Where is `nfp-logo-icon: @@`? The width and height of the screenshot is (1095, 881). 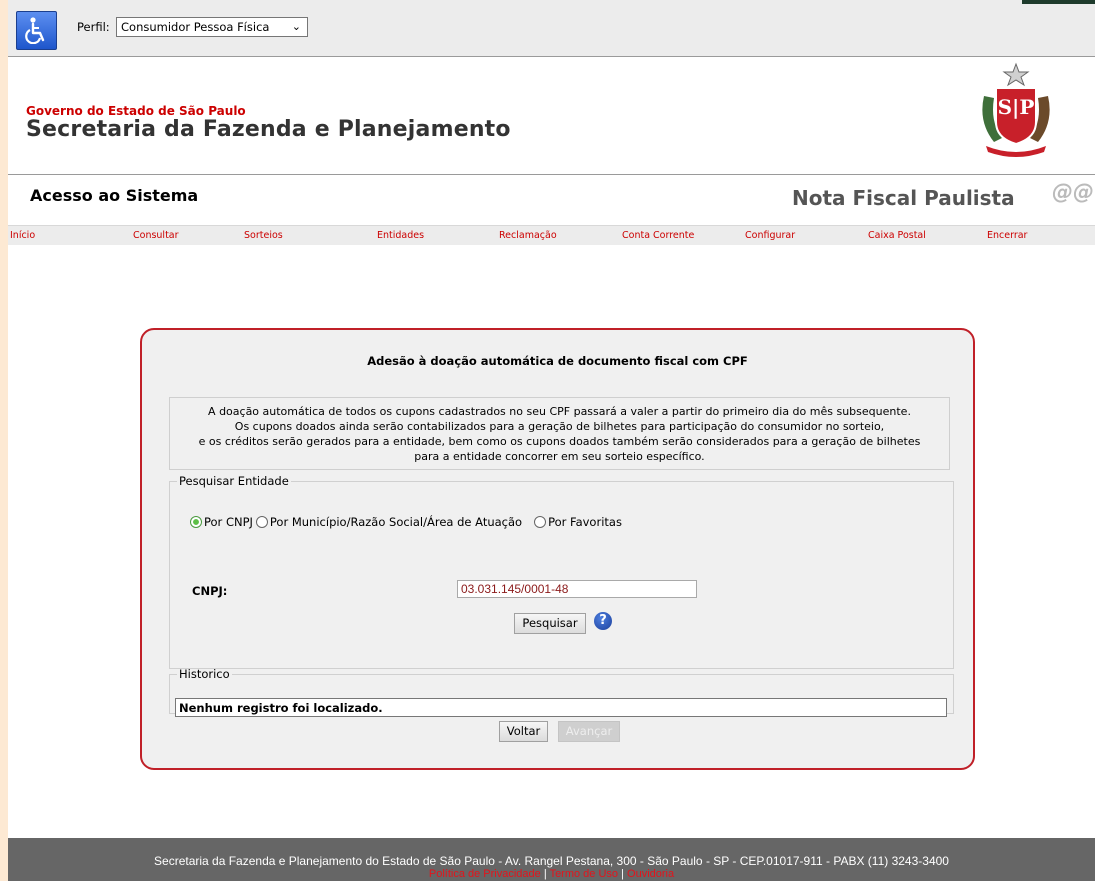
nfp-logo-icon: @@ is located at coordinates (1073, 192).